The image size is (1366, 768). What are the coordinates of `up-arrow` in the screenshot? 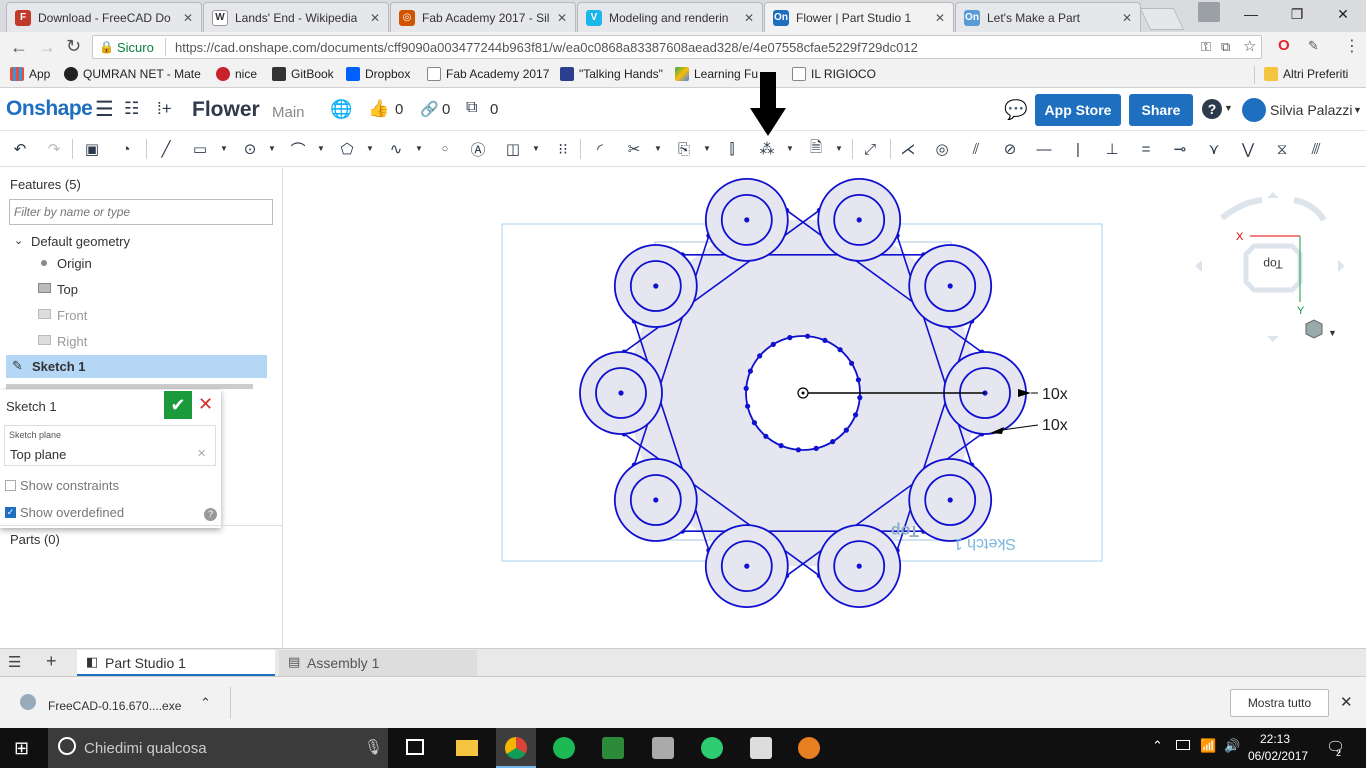 It's located at (1273, 195).